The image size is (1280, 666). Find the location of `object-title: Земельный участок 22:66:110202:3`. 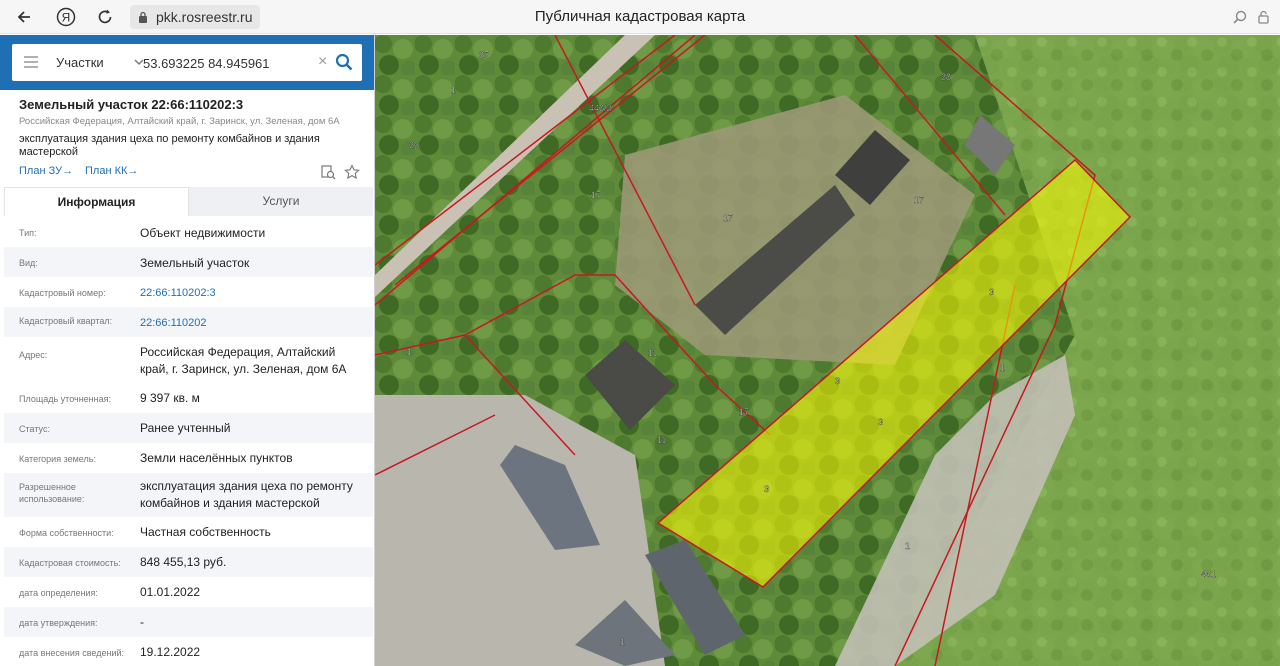

object-title: Земельный участок 22:66:110202:3 is located at coordinates (131, 104).